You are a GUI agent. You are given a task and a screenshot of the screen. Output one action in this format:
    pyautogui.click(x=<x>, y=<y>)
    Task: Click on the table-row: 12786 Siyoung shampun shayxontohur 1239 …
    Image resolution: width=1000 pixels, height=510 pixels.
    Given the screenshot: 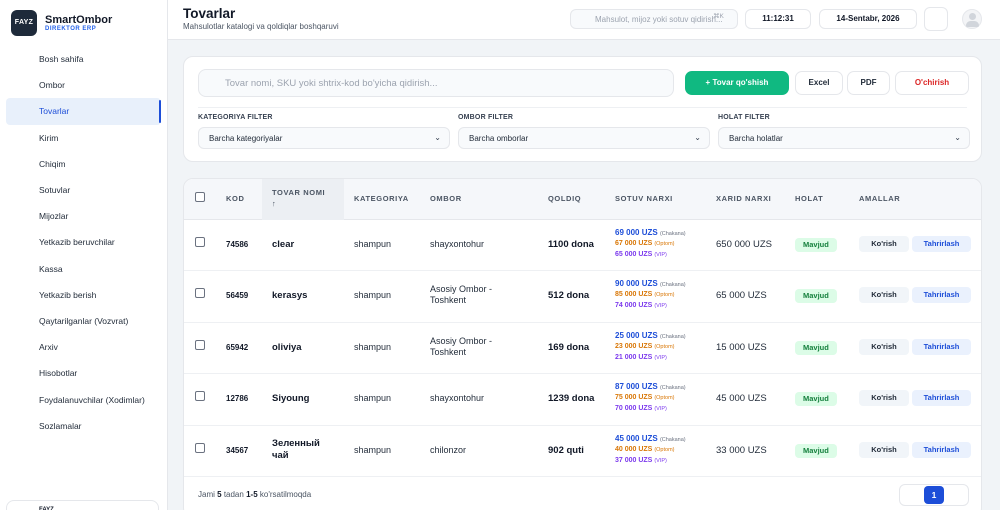 What is the action you would take?
    pyautogui.click(x=582, y=400)
    